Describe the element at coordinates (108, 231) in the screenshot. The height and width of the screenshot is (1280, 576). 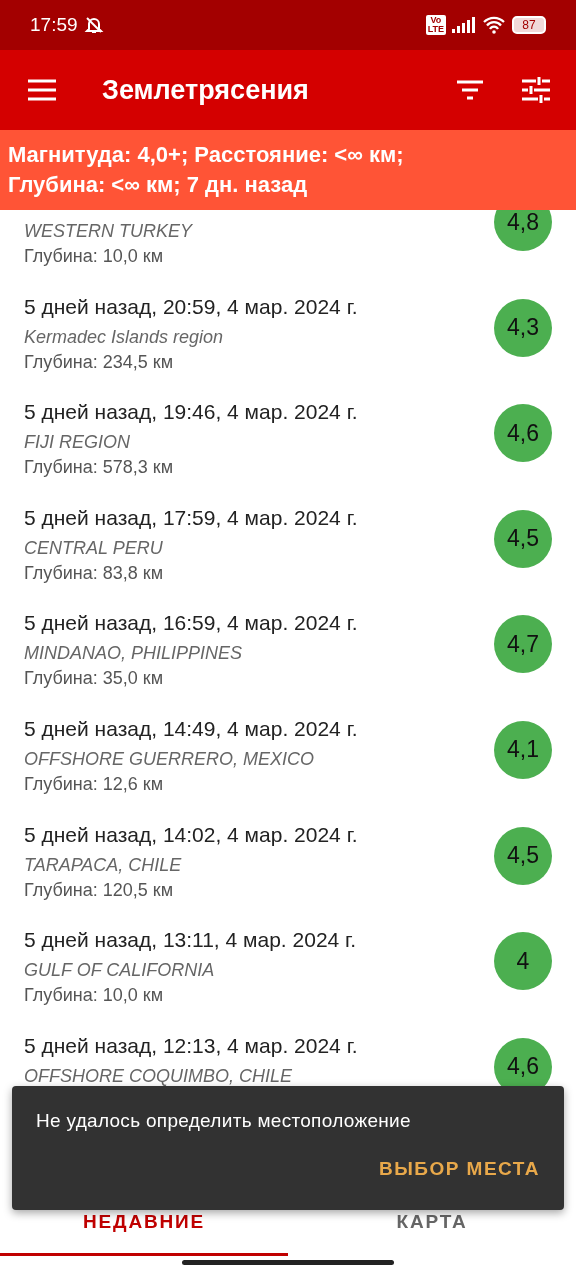
I see `quake-region: WESTERN TURKEY` at that location.